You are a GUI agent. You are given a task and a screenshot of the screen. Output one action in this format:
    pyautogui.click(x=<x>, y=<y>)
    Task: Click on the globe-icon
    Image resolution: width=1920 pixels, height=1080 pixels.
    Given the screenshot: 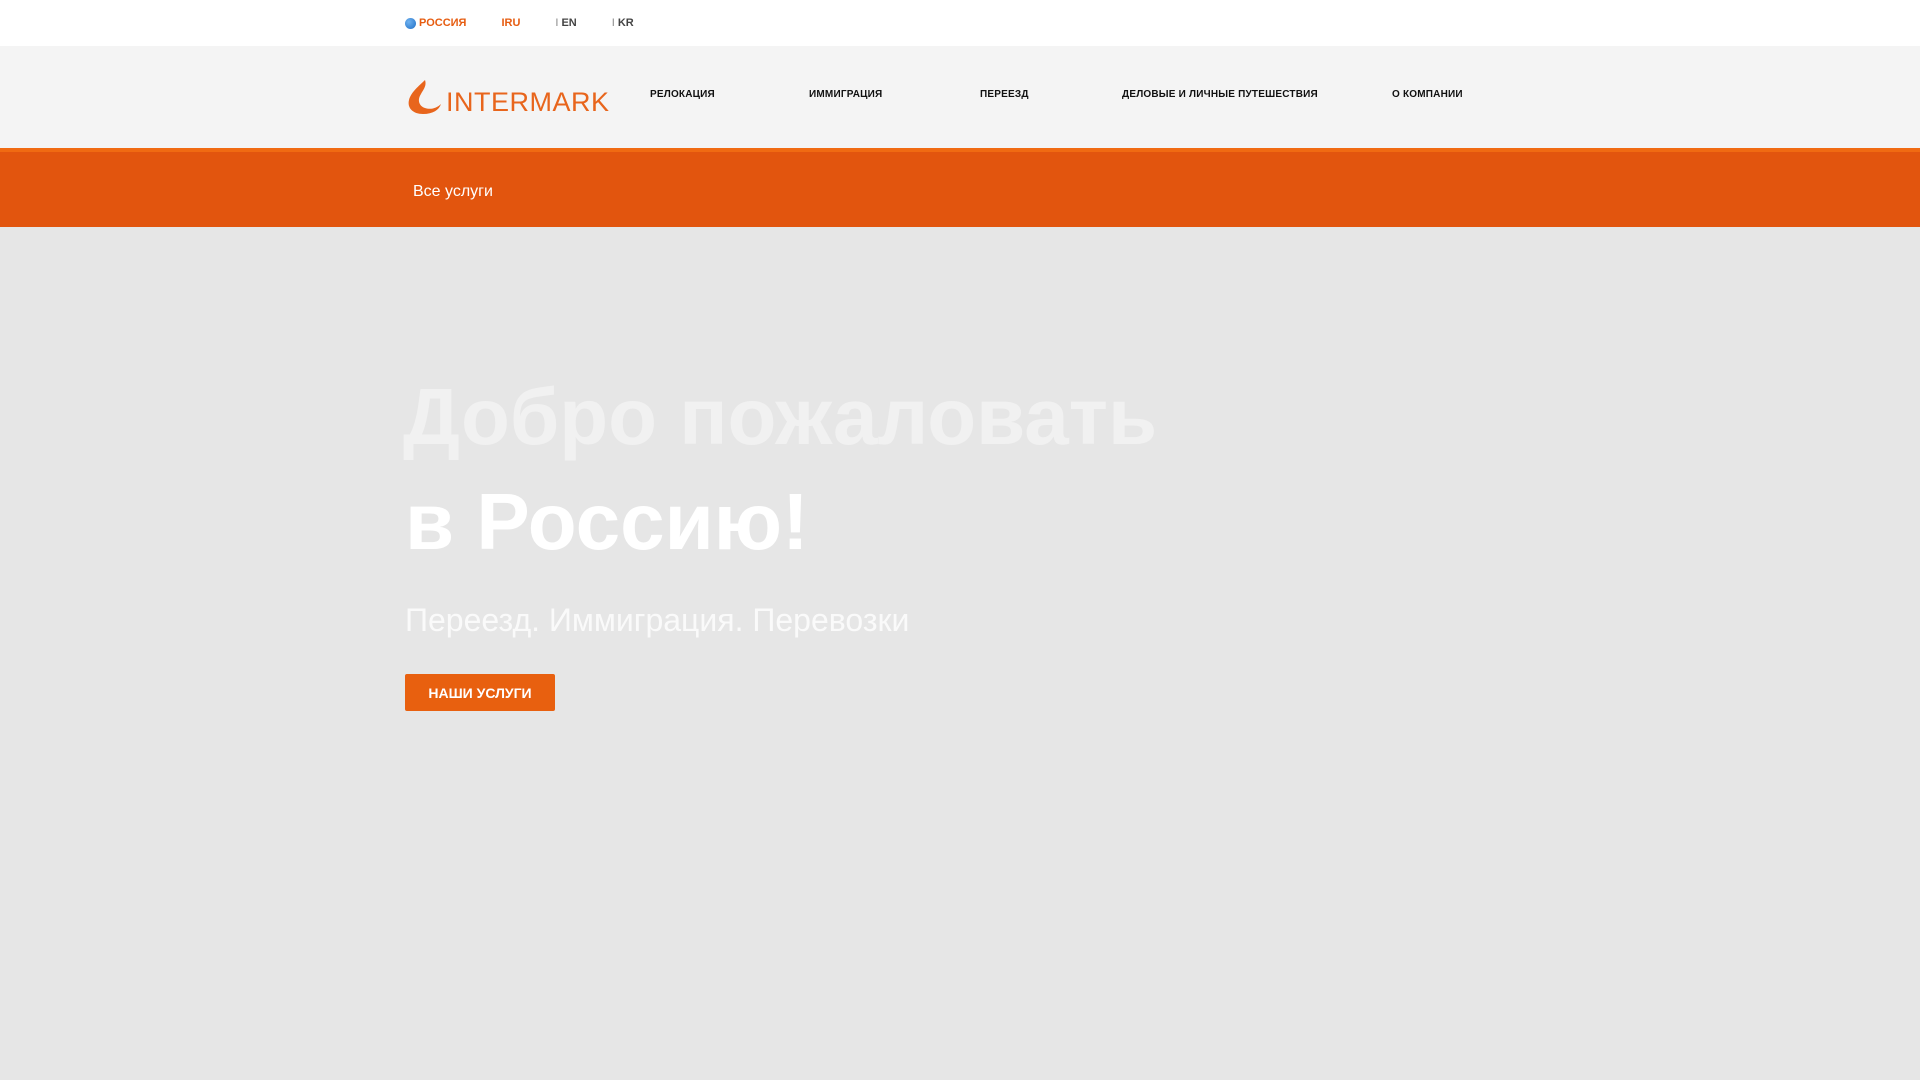 What is the action you would take?
    pyautogui.click(x=410, y=23)
    